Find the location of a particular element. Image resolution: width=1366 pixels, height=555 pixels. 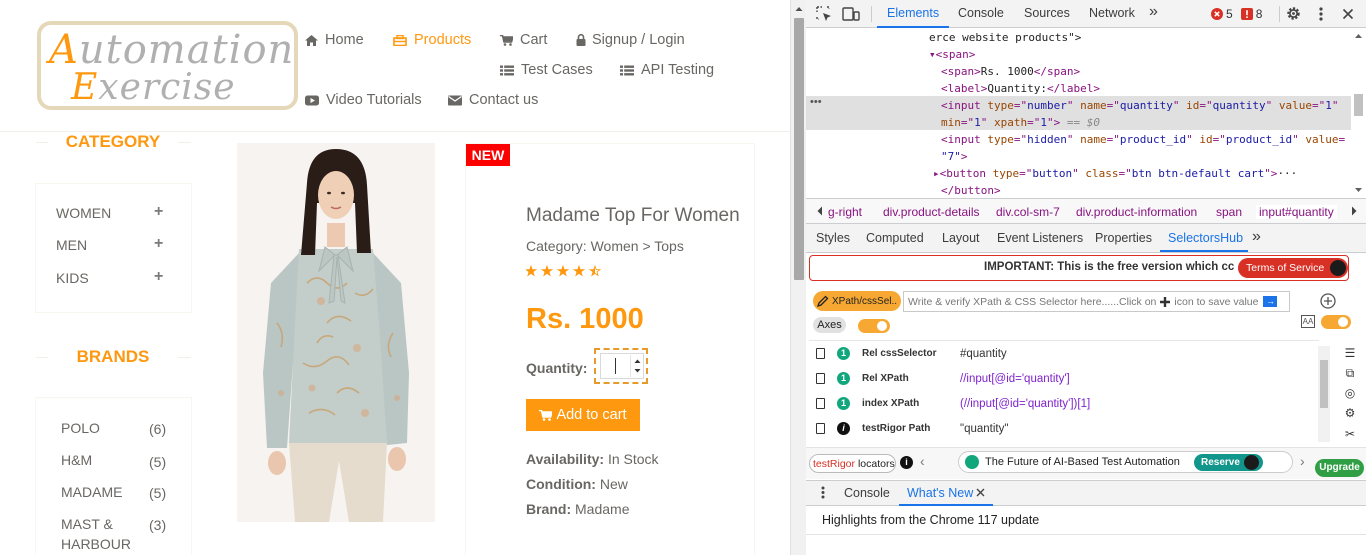

tab-sources: Sources is located at coordinates (1047, 13).